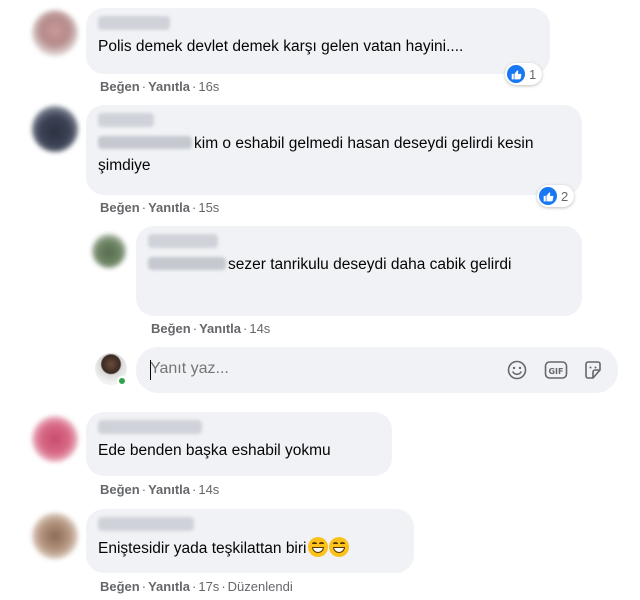  I want to click on comment-actions: Beğen · Yanıtla · 16s, so click(160, 86).